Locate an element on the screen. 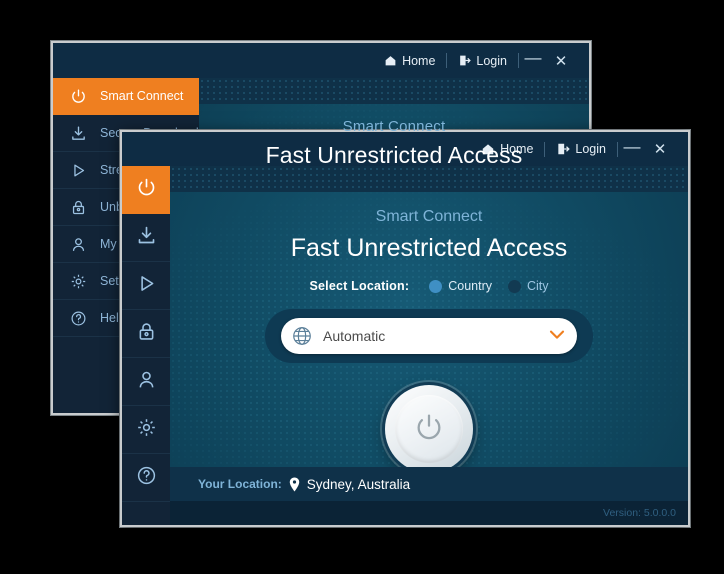 This screenshot has width=724, height=574. power-button-wrap is located at coordinates (429, 429).